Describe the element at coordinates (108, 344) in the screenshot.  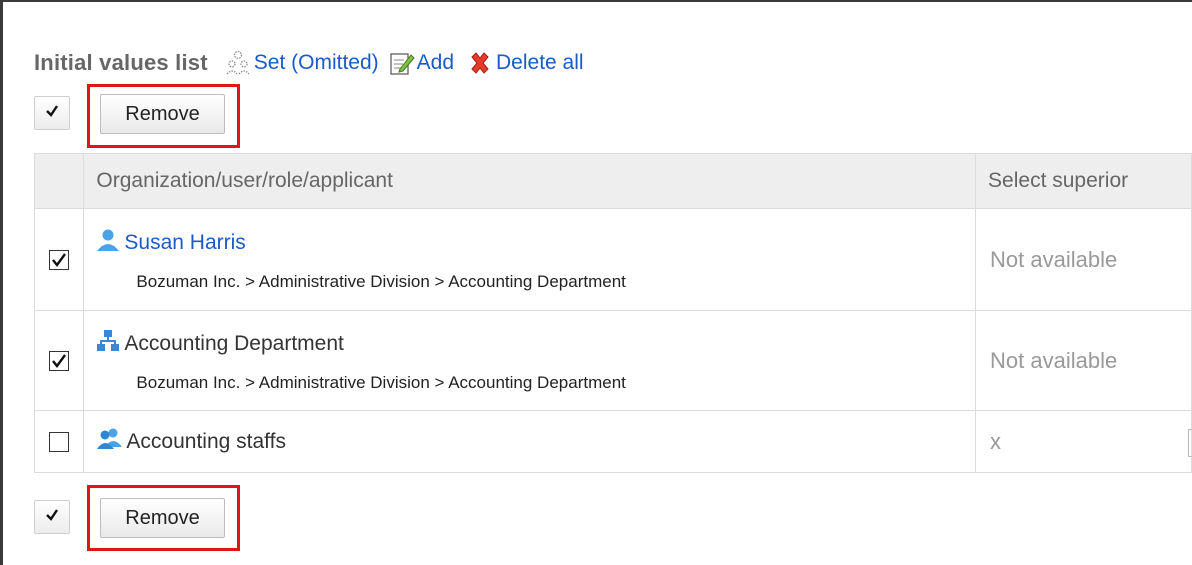
I see `organization-icon` at that location.